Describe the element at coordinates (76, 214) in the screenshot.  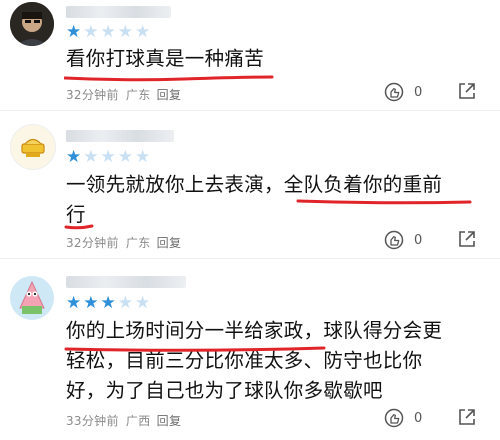
I see `comment-line: 行` at that location.